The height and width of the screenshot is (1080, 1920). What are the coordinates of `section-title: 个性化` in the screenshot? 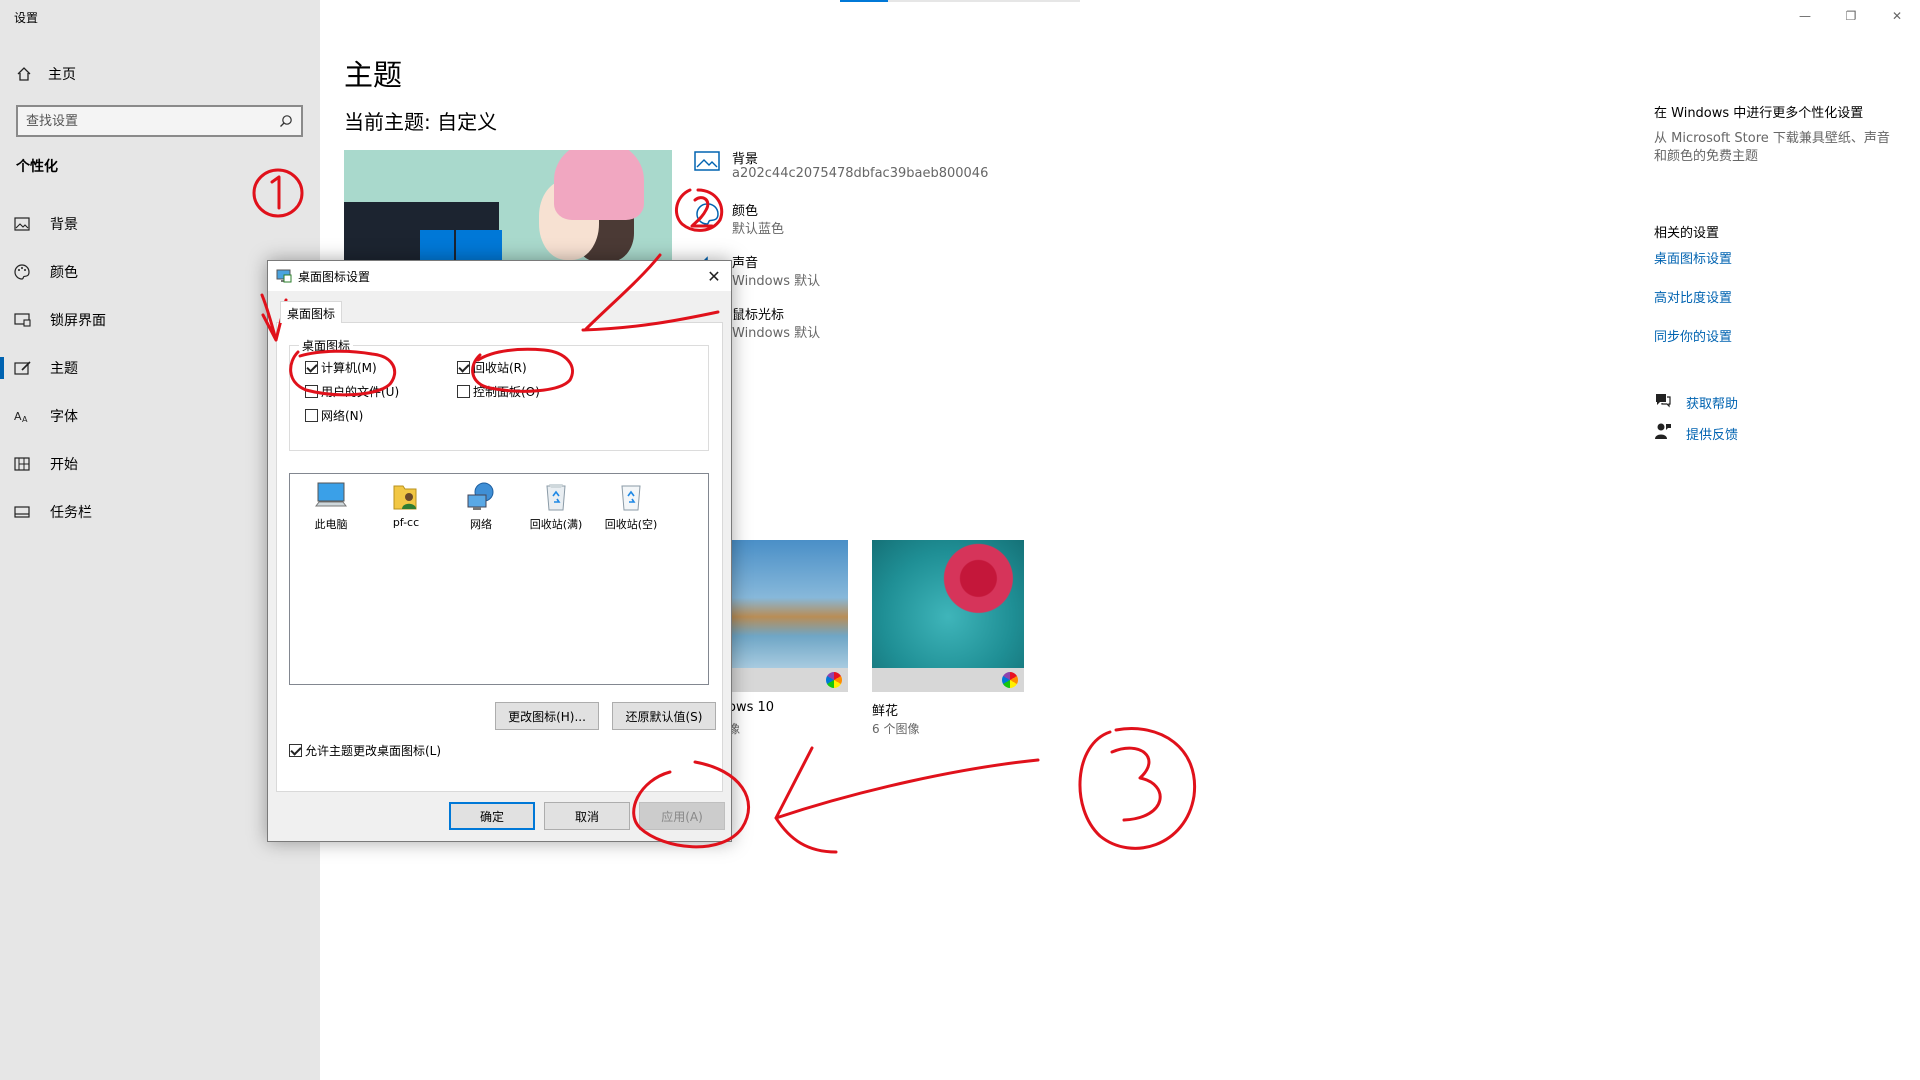 It's located at (37, 167).